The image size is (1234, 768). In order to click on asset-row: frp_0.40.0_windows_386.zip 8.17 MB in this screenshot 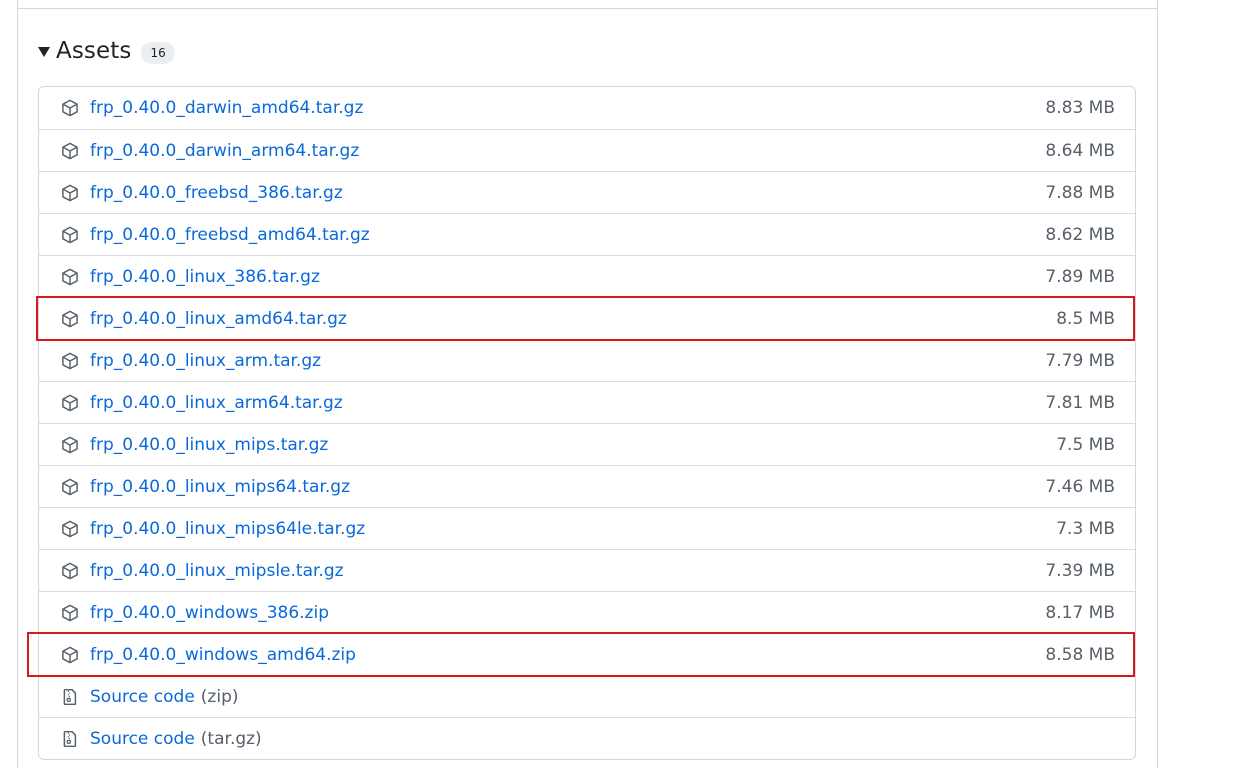, I will do `click(587, 612)`.